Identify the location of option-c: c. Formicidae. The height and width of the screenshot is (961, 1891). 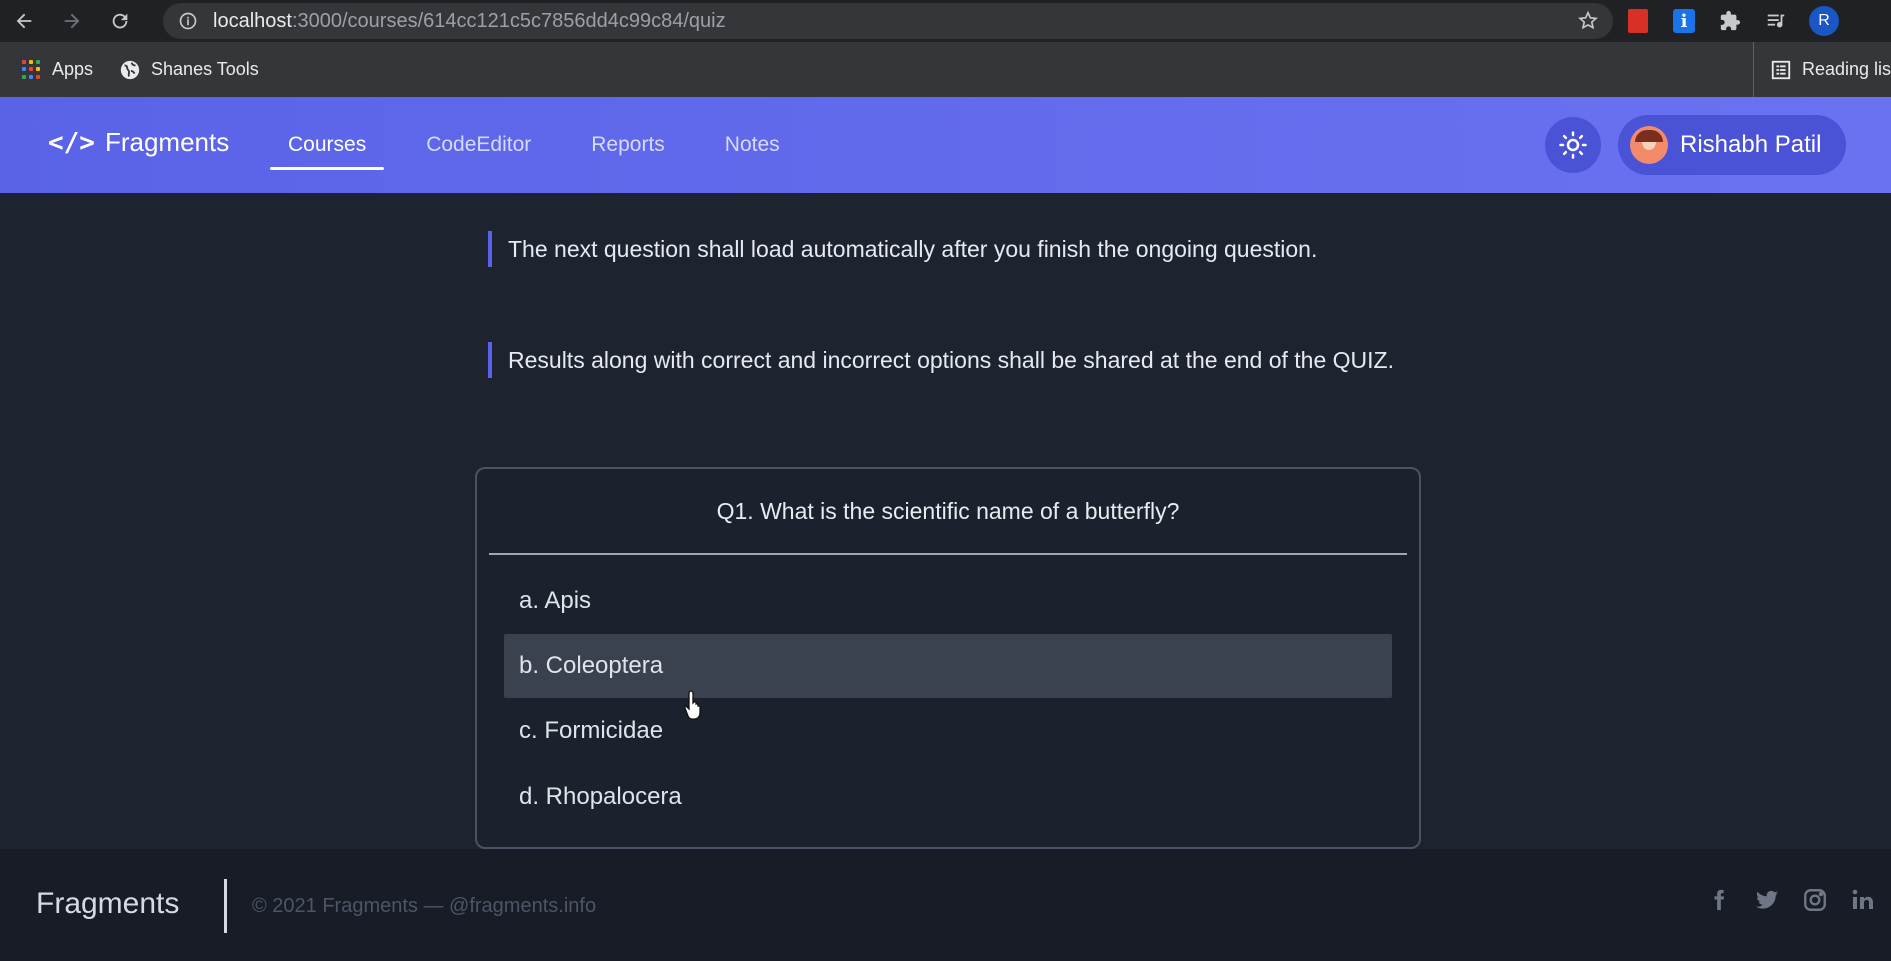
(948, 731).